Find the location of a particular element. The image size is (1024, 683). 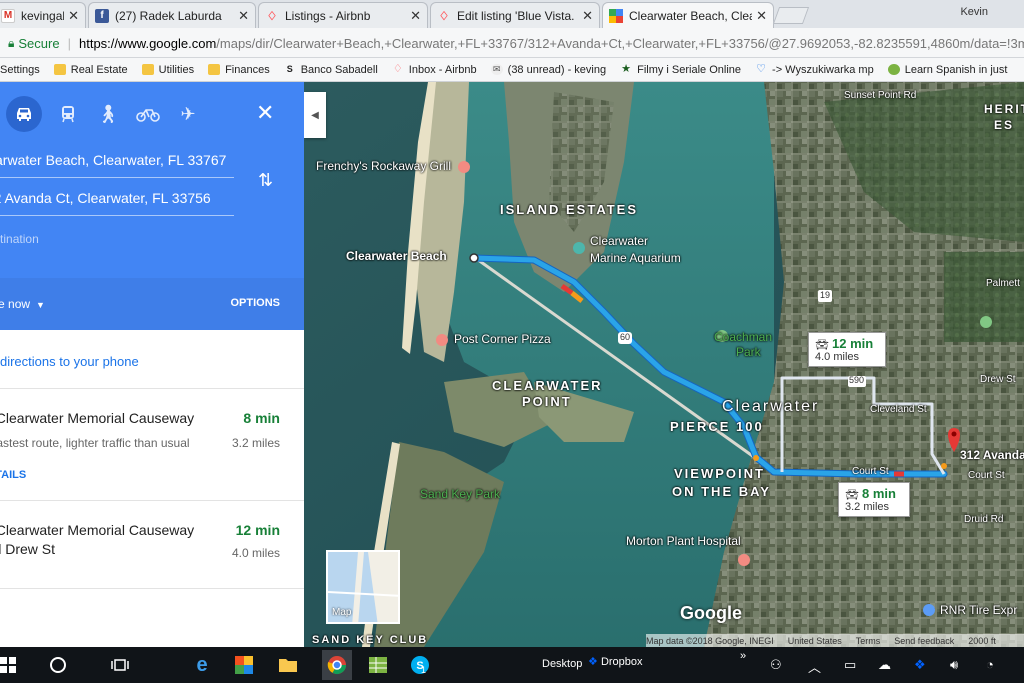

send-feedback-link: Send feedback is located at coordinates (924, 641).